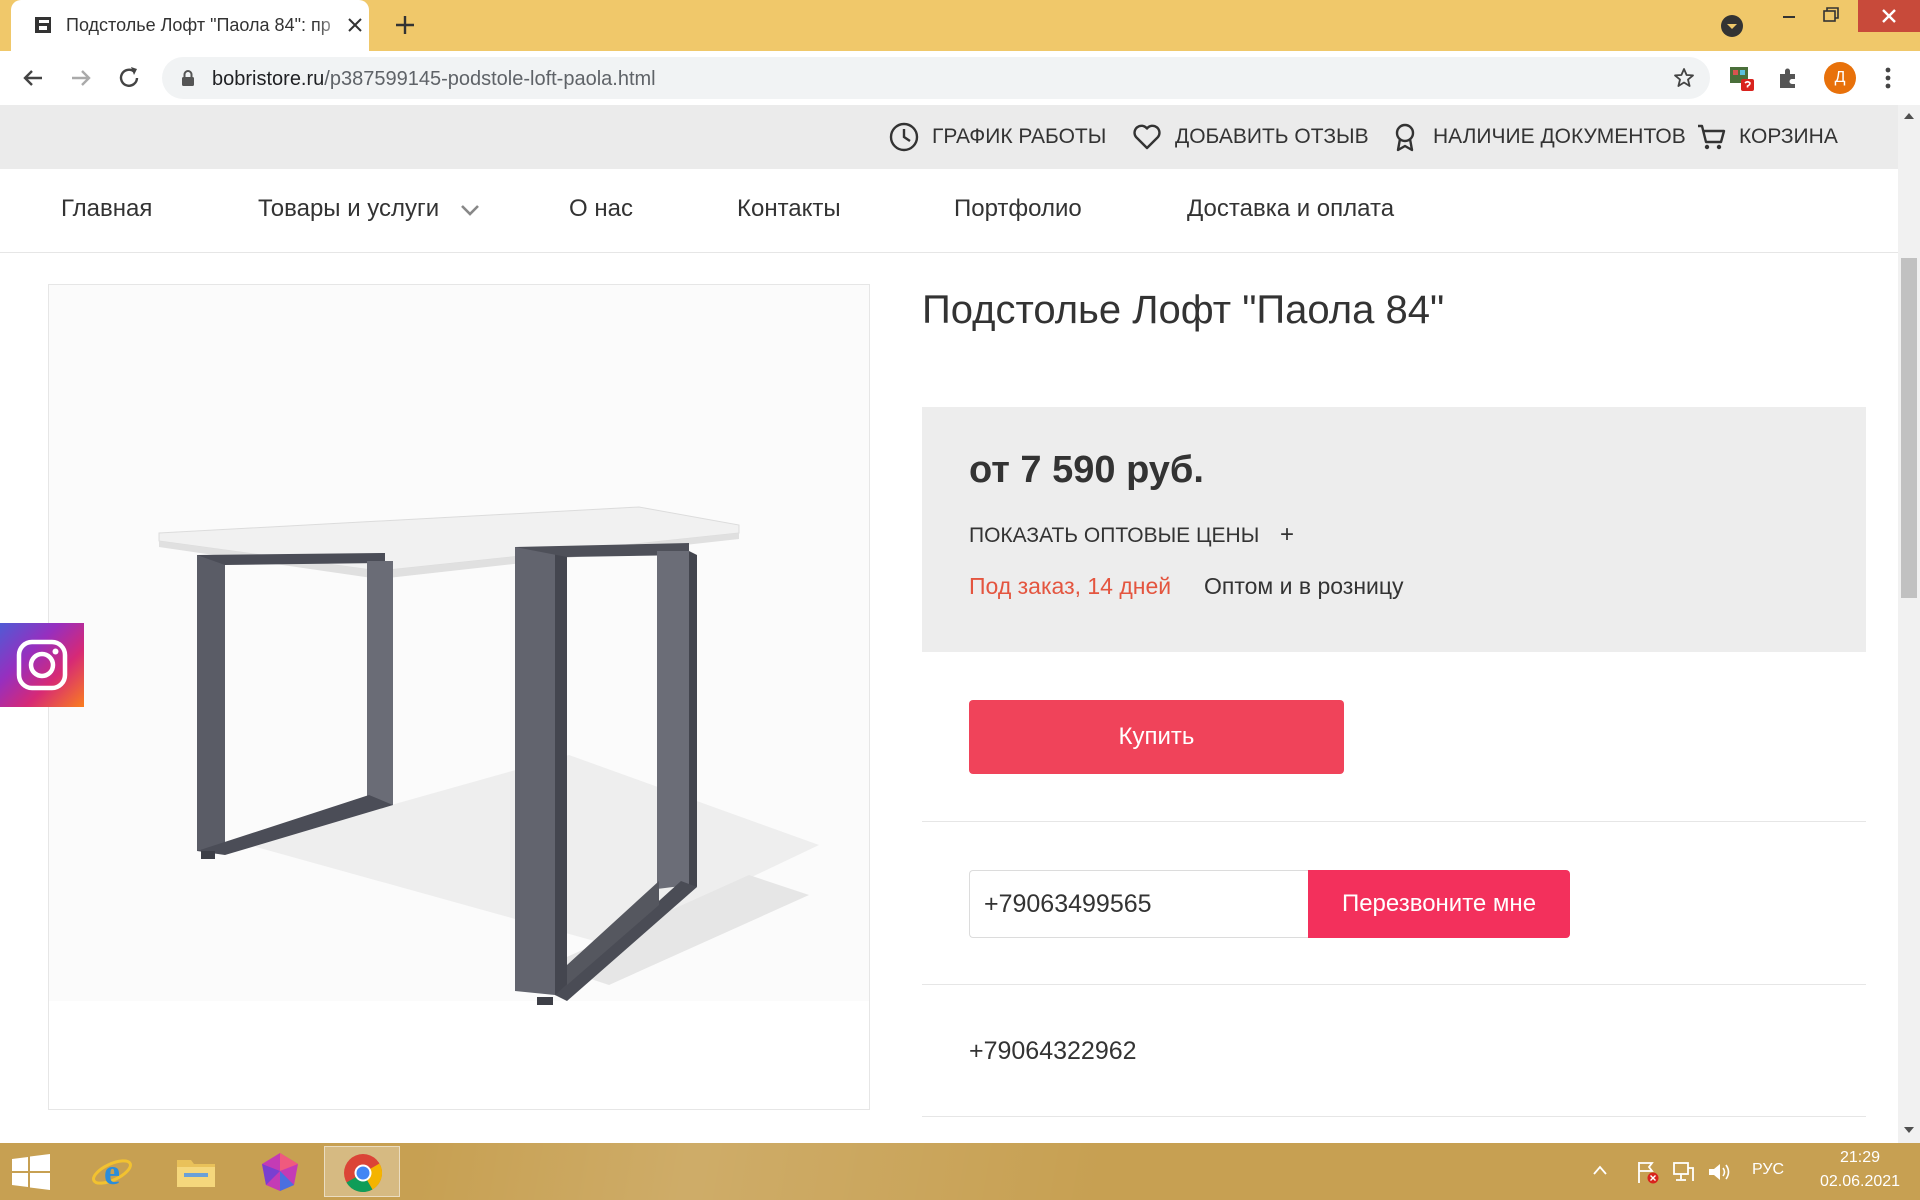 This screenshot has height=1200, width=1920. I want to click on taskbar-chrome, so click(362, 1171).